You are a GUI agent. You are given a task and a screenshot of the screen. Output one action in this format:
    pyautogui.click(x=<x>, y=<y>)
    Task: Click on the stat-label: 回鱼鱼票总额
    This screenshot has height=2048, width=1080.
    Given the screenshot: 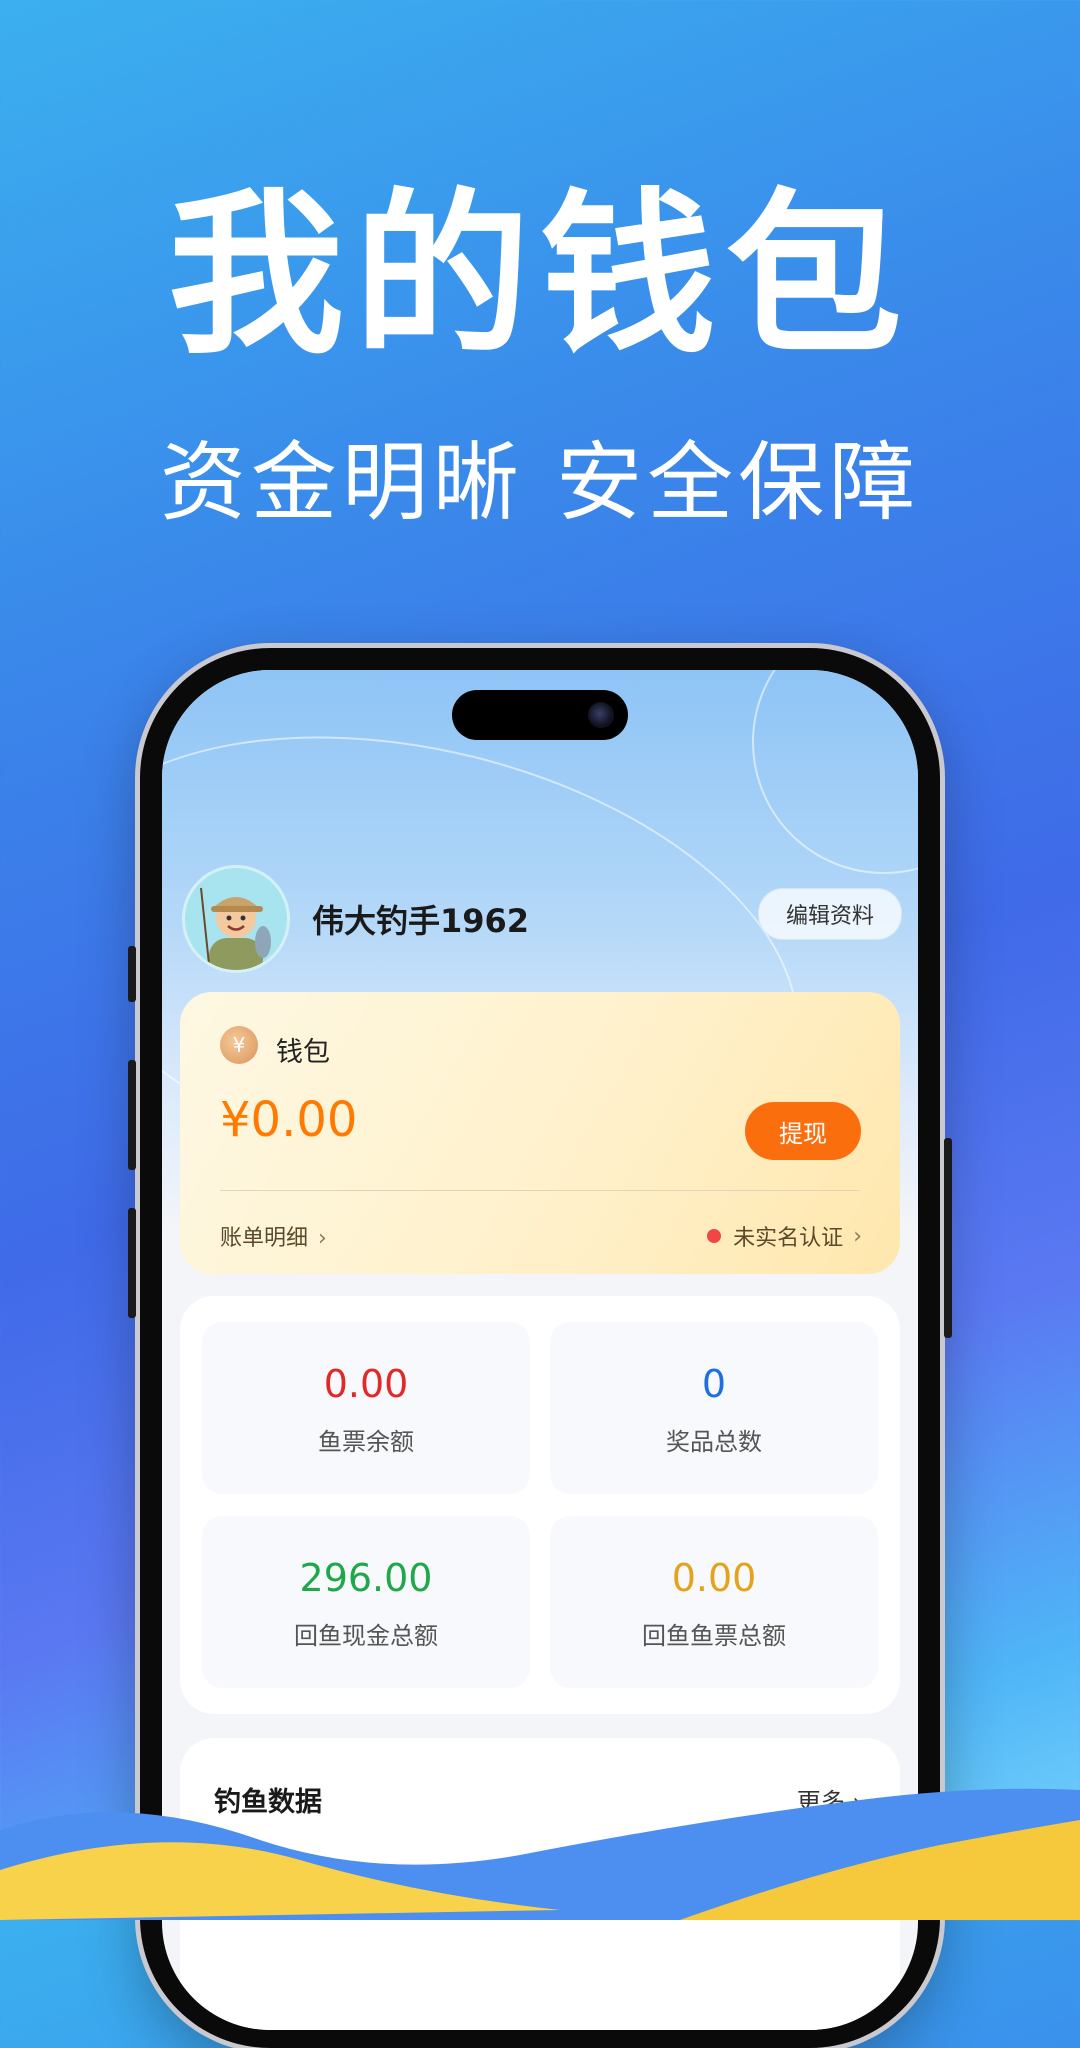 What is the action you would take?
    pyautogui.click(x=714, y=1636)
    